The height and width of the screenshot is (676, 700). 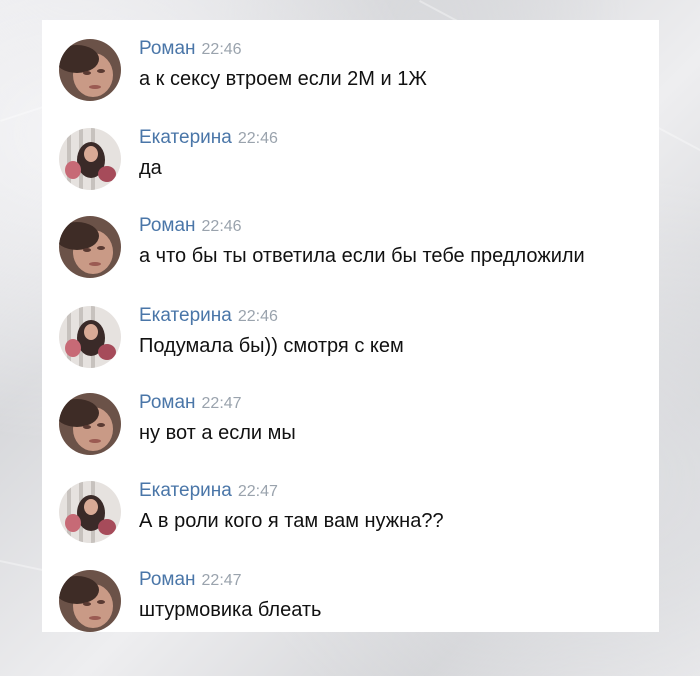 I want to click on message-header: Екатерина 22:47, so click(x=208, y=491).